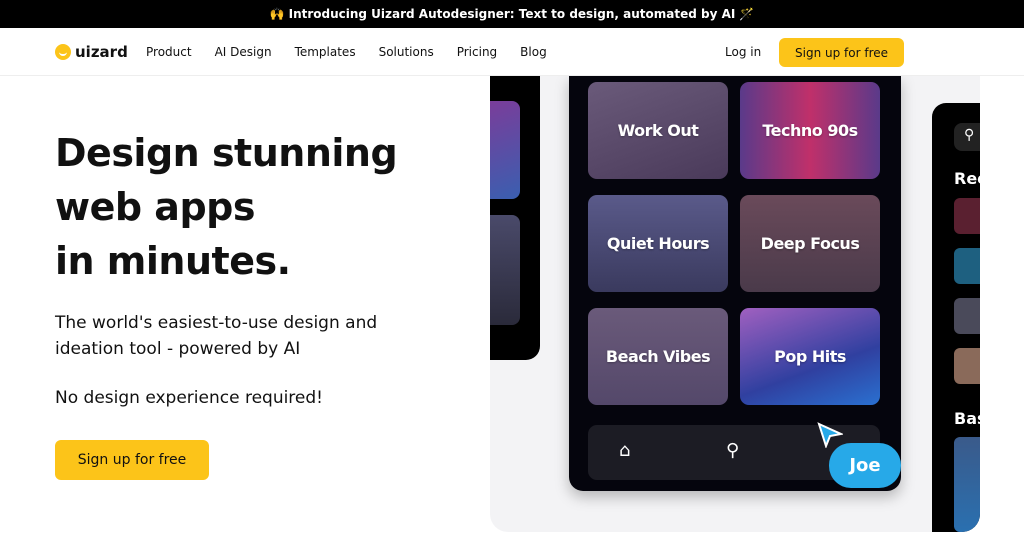  What do you see at coordinates (747, 14) in the screenshot?
I see `magic-wand-icon: 🪄` at bounding box center [747, 14].